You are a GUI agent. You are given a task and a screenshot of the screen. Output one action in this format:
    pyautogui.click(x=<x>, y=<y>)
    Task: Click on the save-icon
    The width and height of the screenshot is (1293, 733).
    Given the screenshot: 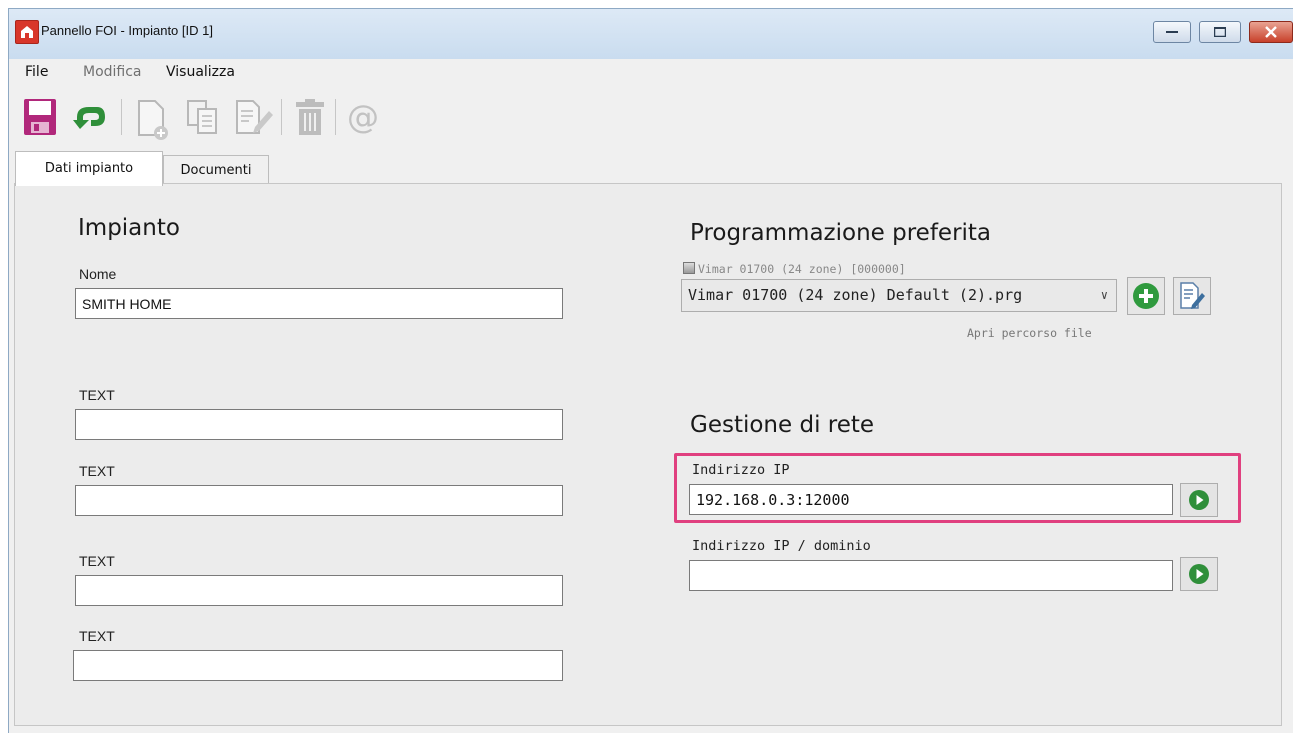 What is the action you would take?
    pyautogui.click(x=42, y=117)
    